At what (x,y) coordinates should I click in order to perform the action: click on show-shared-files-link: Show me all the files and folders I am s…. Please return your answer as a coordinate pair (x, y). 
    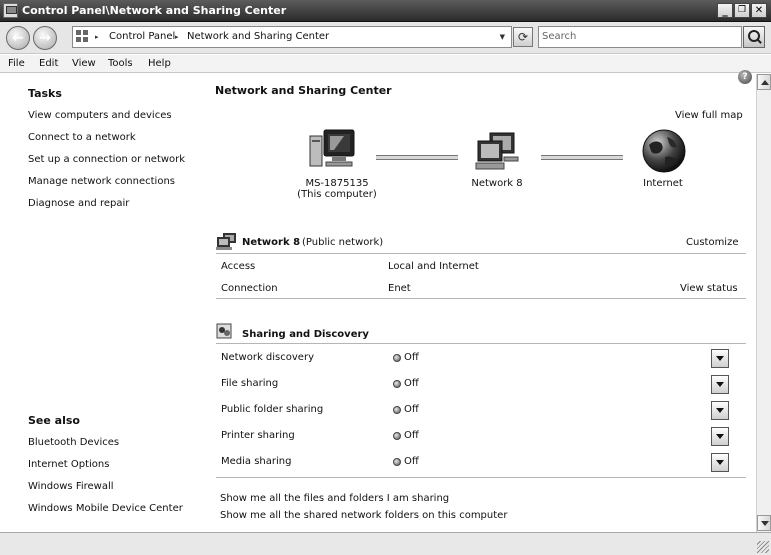
    Looking at the image, I should click on (334, 498).